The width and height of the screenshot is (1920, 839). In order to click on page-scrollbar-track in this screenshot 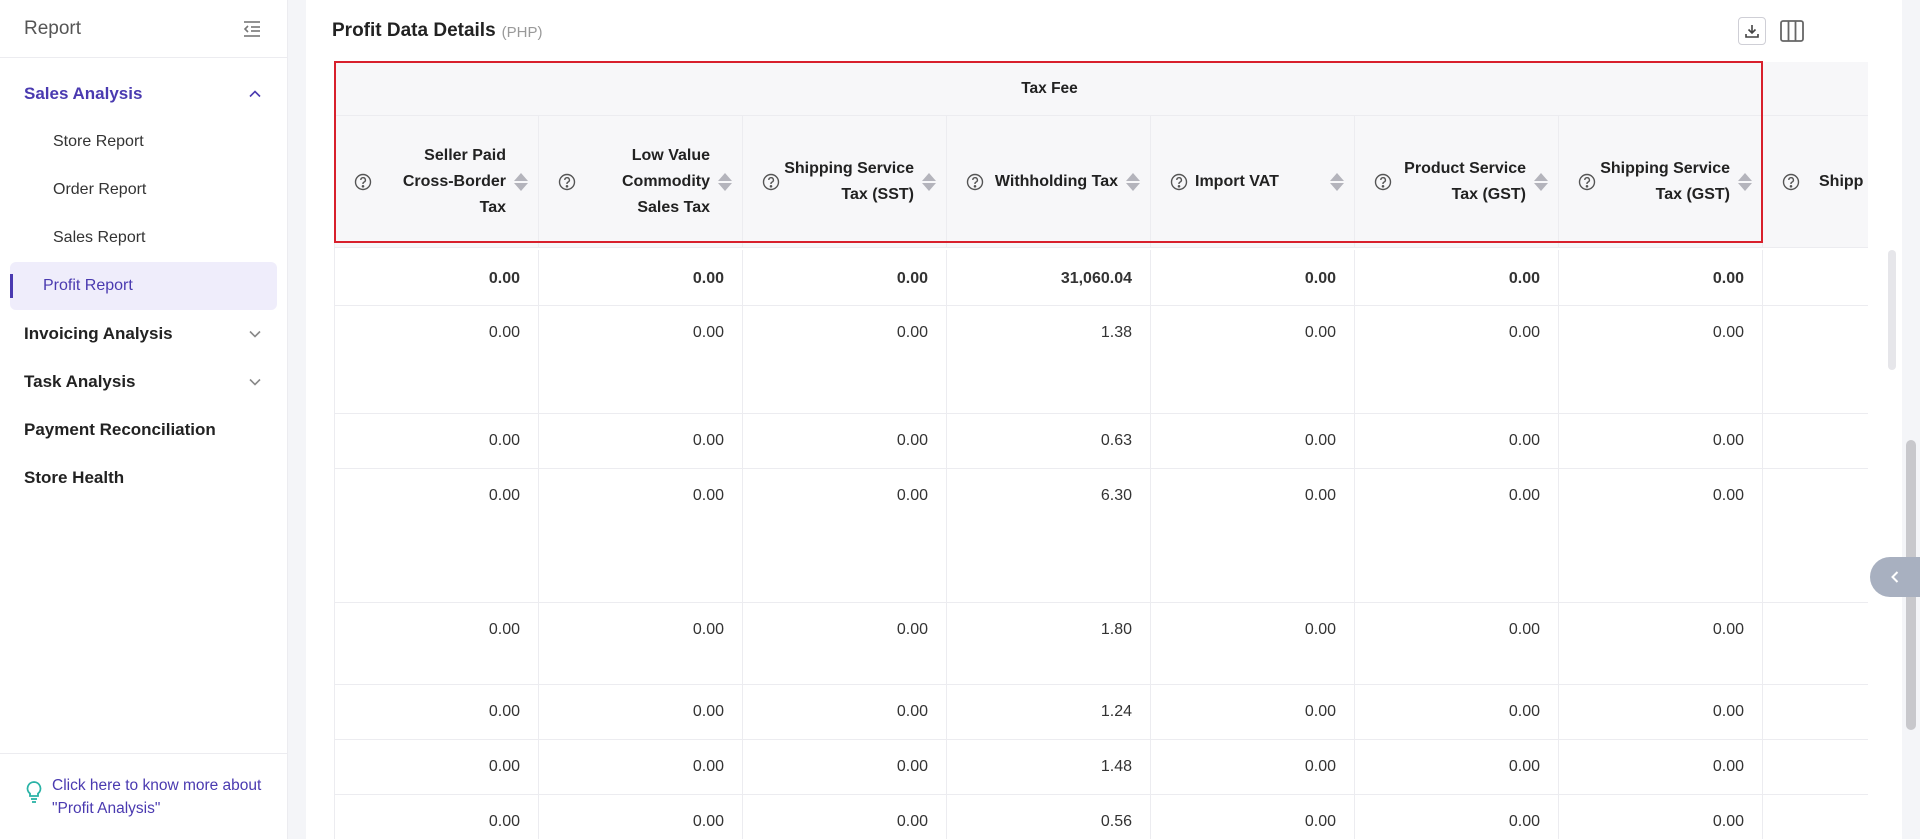, I will do `click(1911, 419)`.